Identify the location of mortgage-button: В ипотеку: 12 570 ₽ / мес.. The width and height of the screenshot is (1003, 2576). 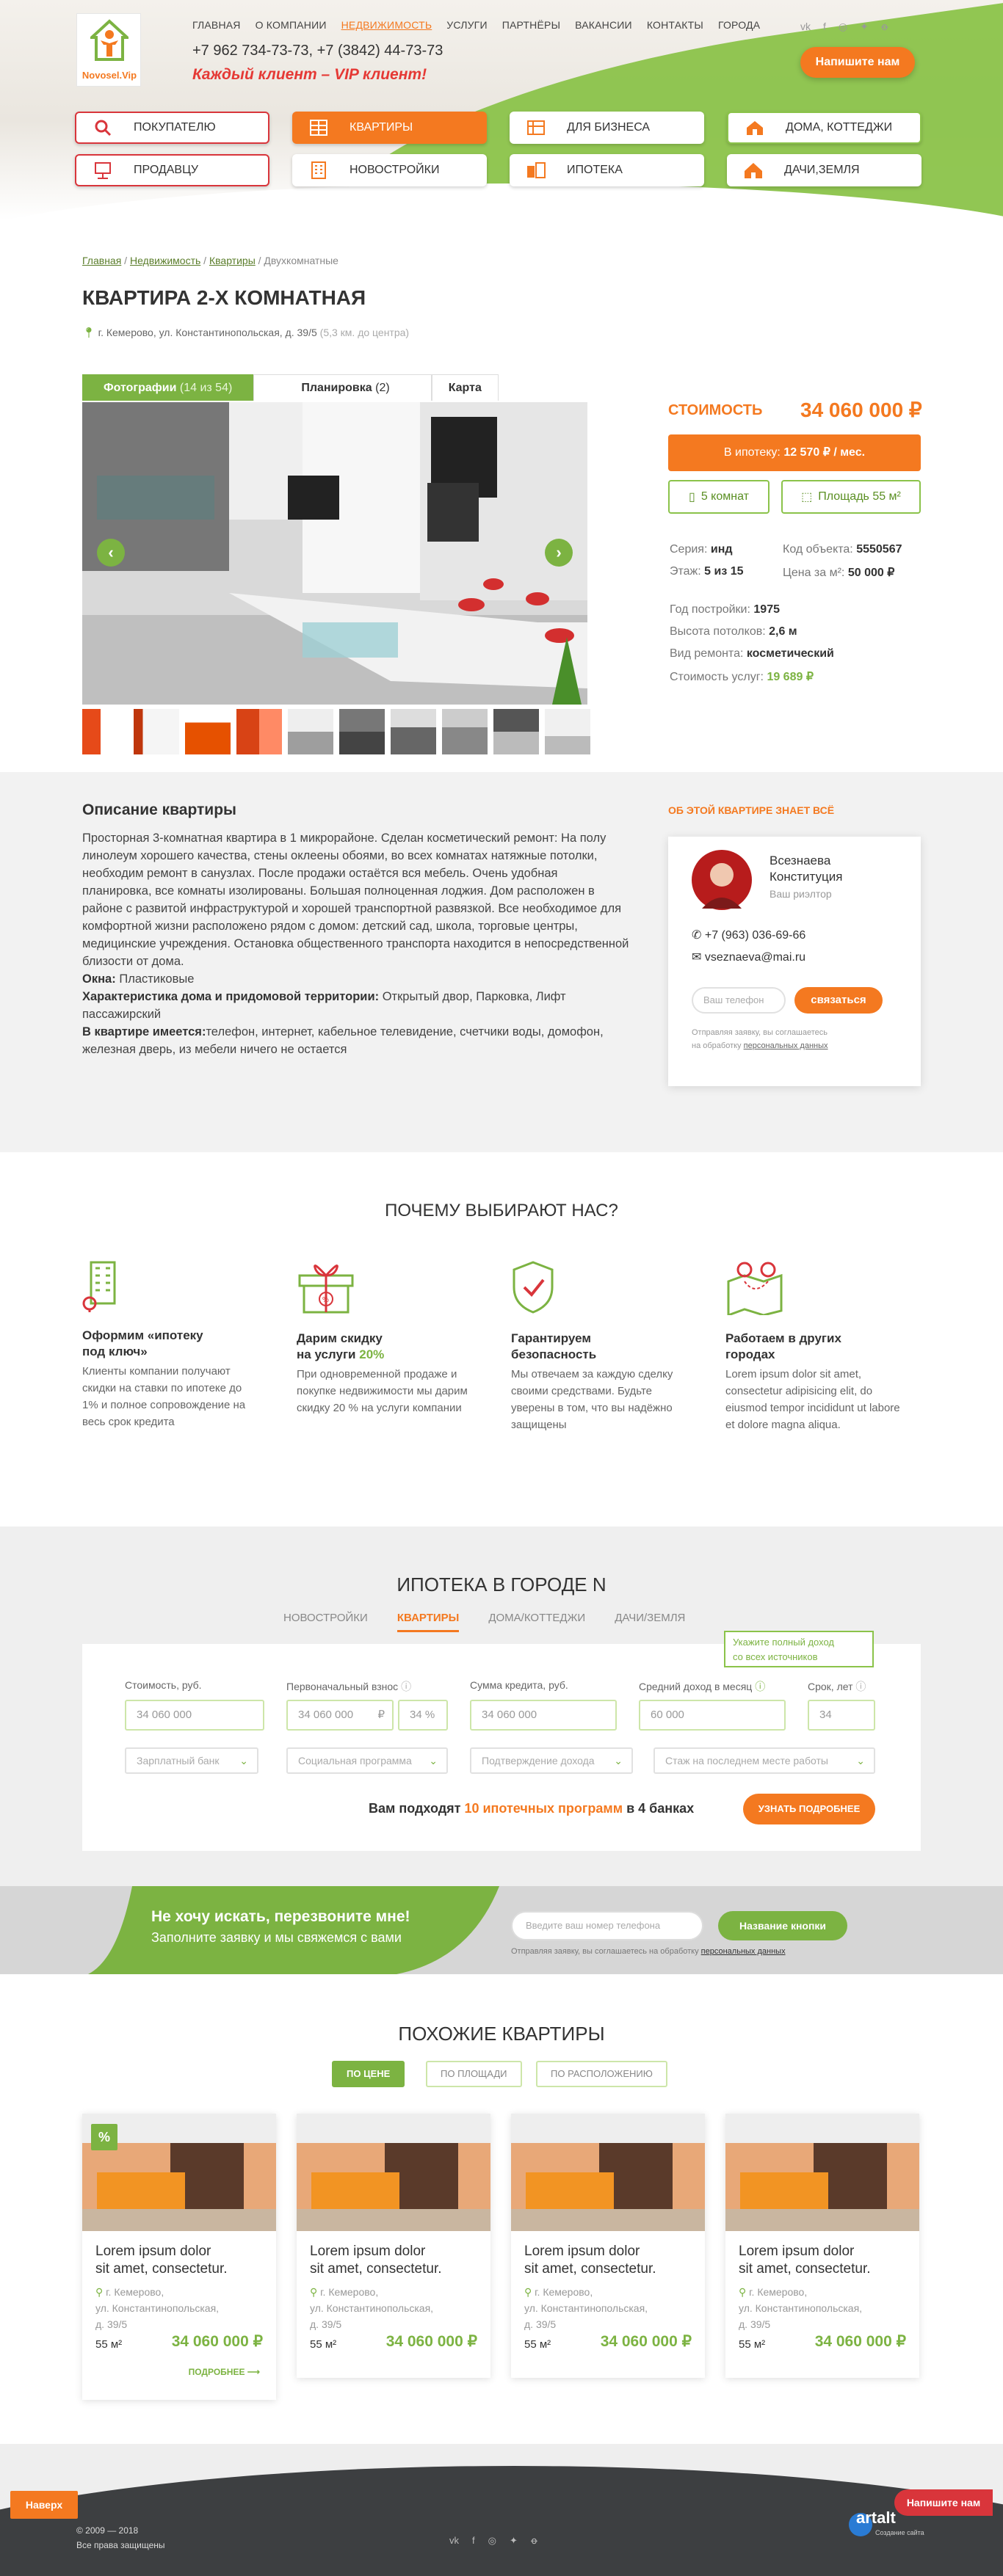
(795, 452).